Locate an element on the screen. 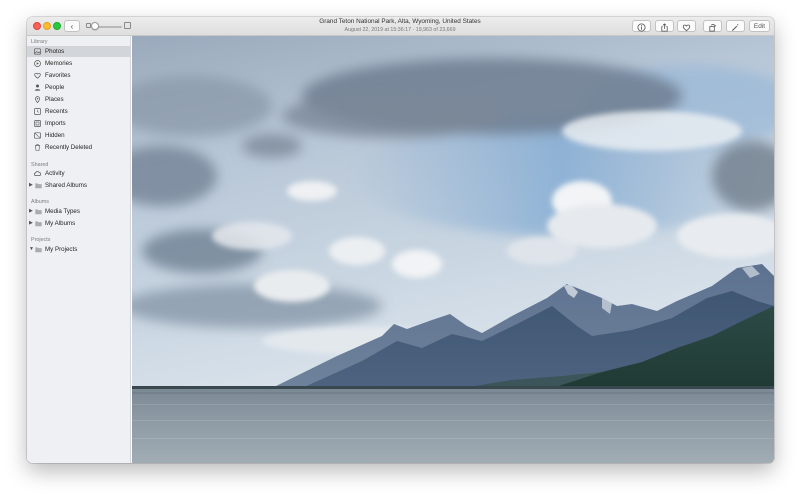  sidebar-item-shared-albums: ▶ Shared Albums is located at coordinates (79, 185).